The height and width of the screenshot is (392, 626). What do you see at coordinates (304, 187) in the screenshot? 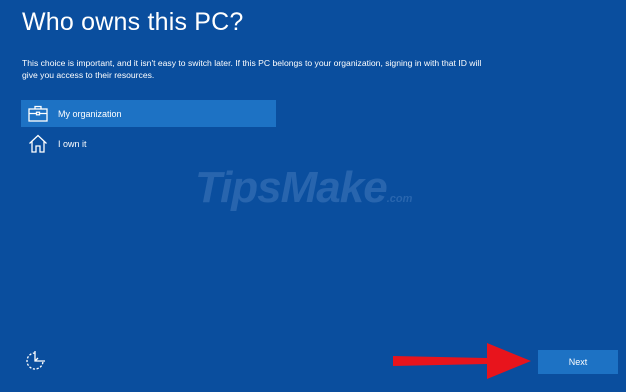
I see `watermark-logo: TipsMake.com` at bounding box center [304, 187].